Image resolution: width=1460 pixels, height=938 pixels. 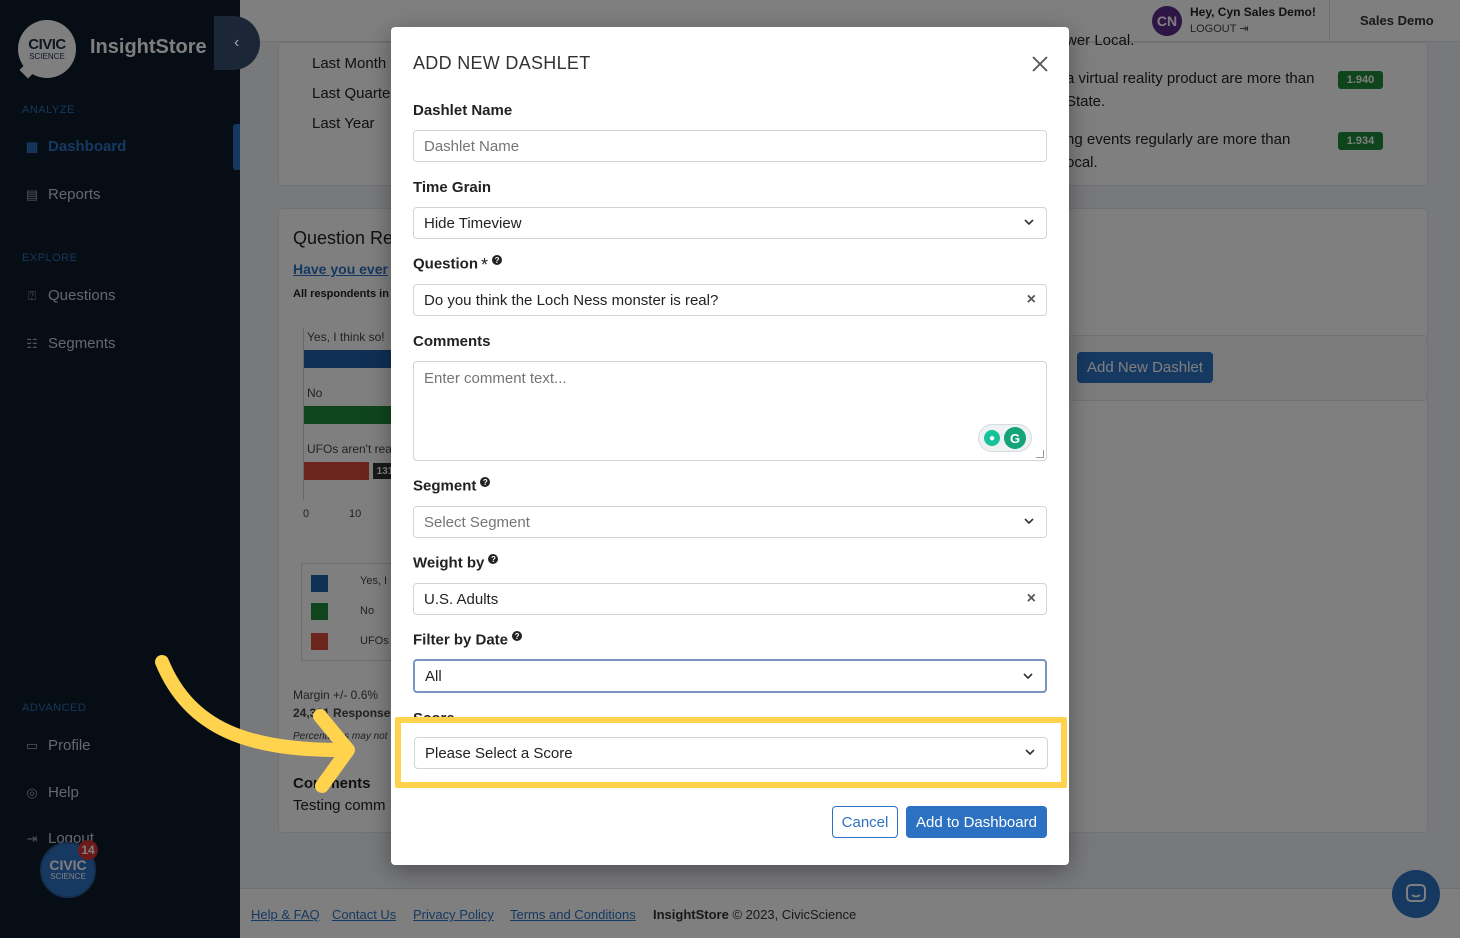 What do you see at coordinates (730, 223) in the screenshot?
I see `time-grain-select: Hide Timeview` at bounding box center [730, 223].